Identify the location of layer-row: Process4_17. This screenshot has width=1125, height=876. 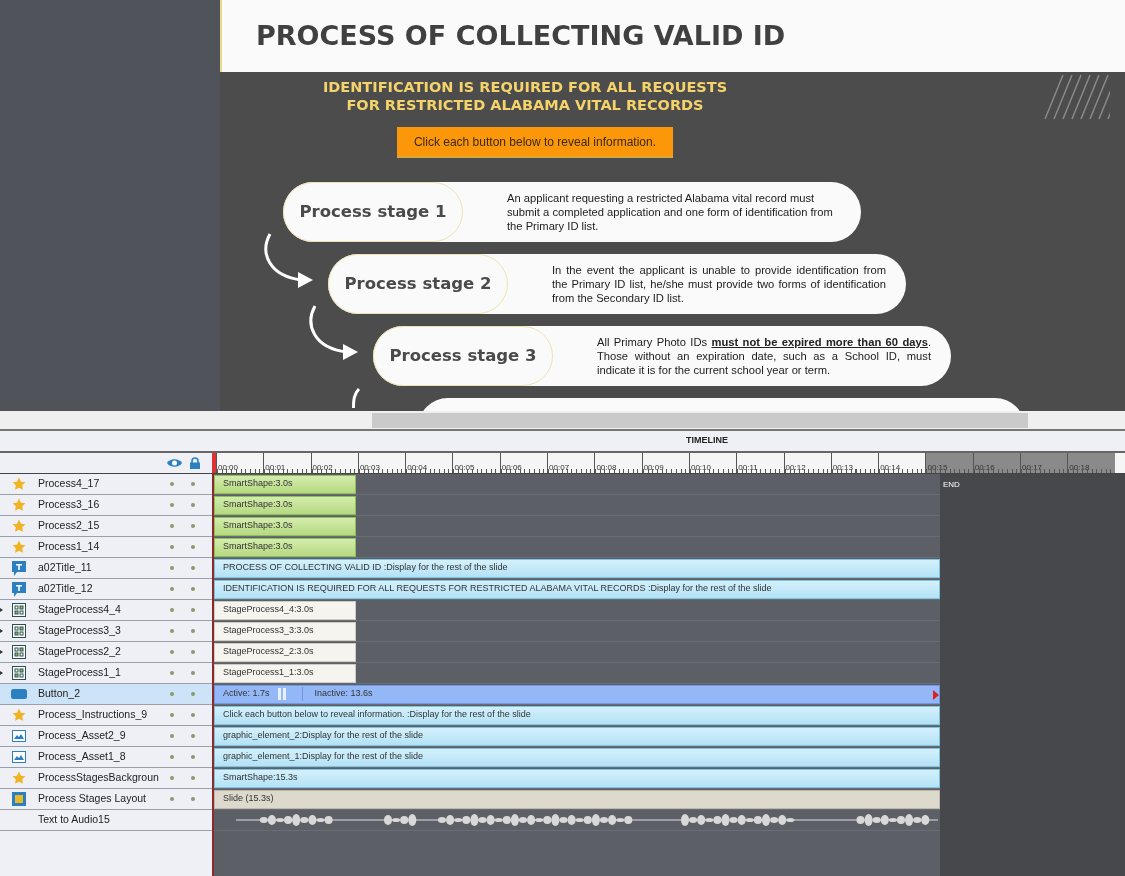
(106, 484).